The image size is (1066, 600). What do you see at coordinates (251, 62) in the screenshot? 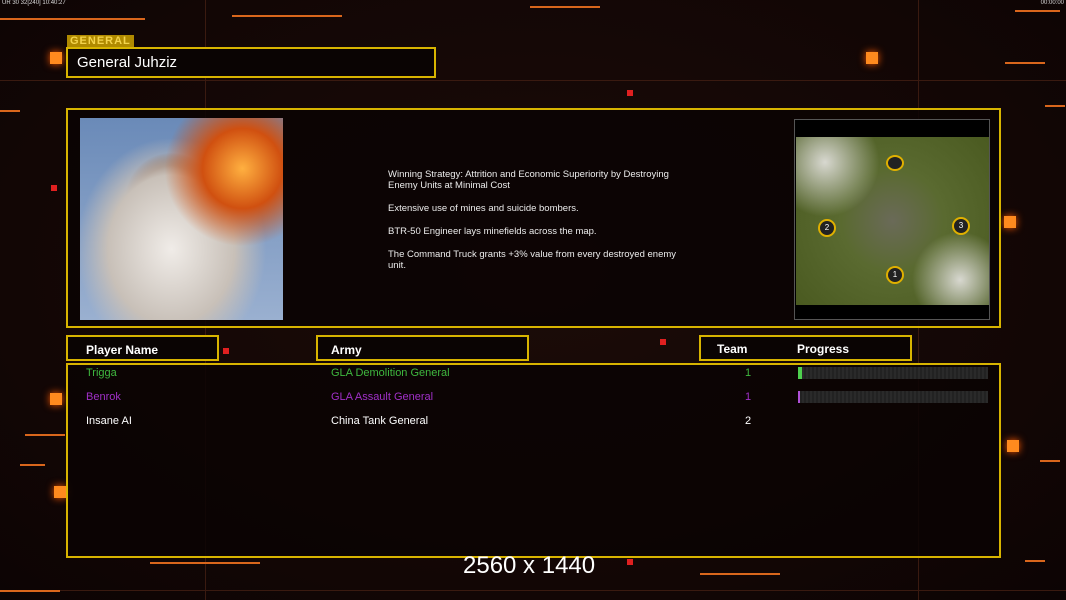
I see `general-name: General Juhziz` at bounding box center [251, 62].